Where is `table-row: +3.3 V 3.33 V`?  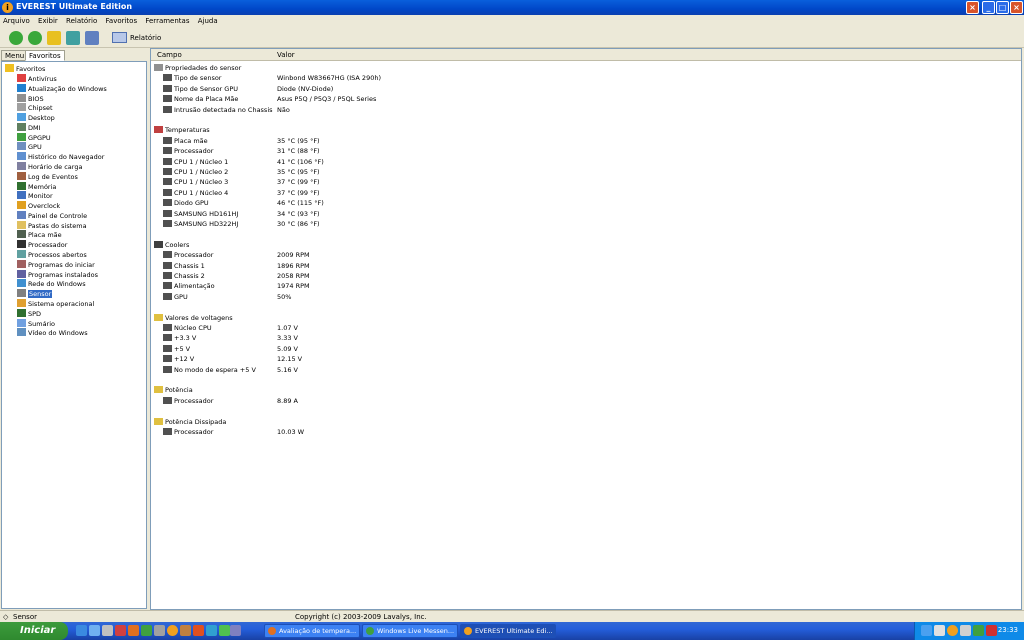
table-row: +3.3 V 3.33 V is located at coordinates (363, 338).